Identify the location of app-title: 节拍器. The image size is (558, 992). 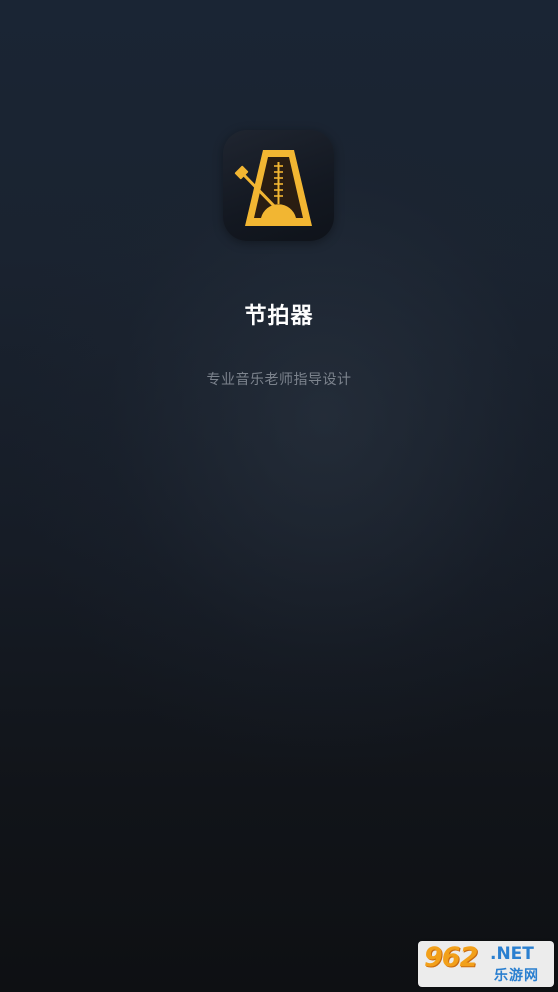
(279, 316).